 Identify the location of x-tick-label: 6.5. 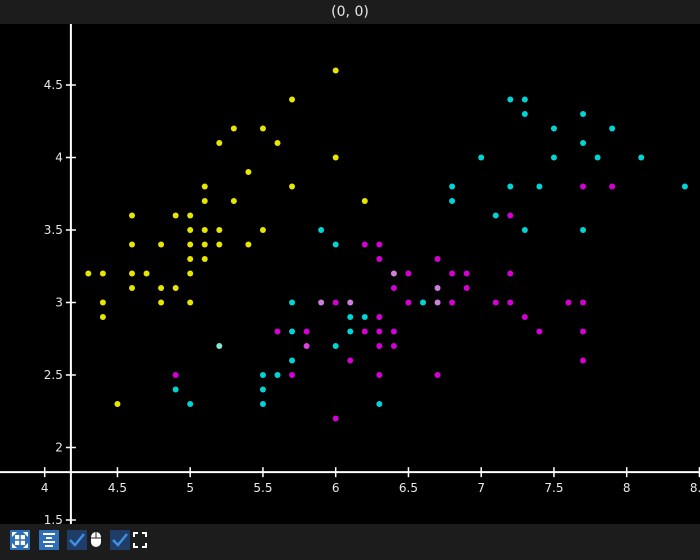
(408, 488).